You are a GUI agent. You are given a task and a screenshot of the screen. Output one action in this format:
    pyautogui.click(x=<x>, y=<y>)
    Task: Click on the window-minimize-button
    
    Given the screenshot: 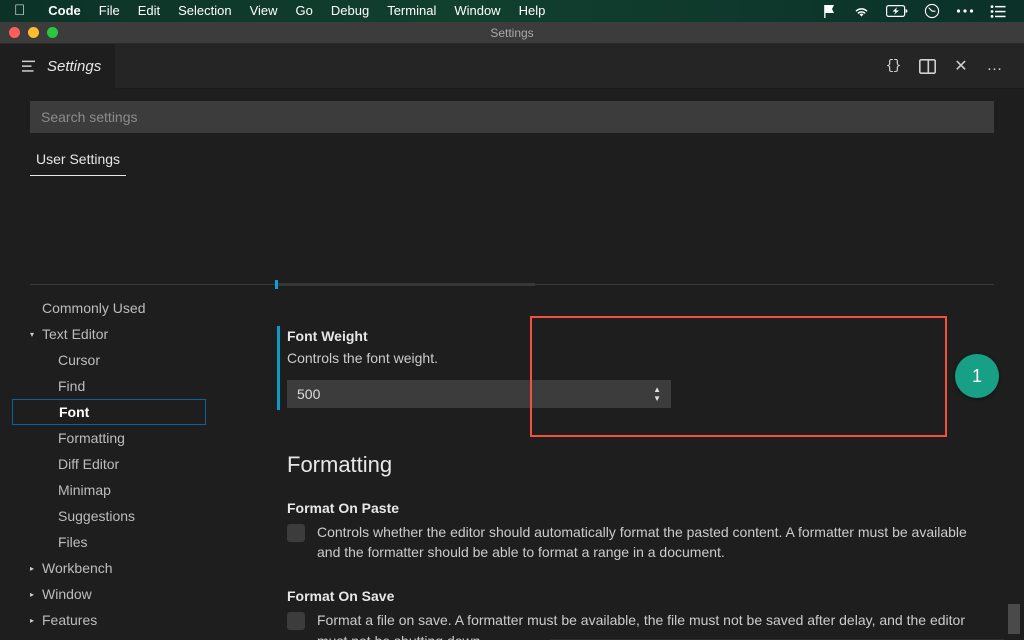 What is the action you would take?
    pyautogui.click(x=33, y=32)
    